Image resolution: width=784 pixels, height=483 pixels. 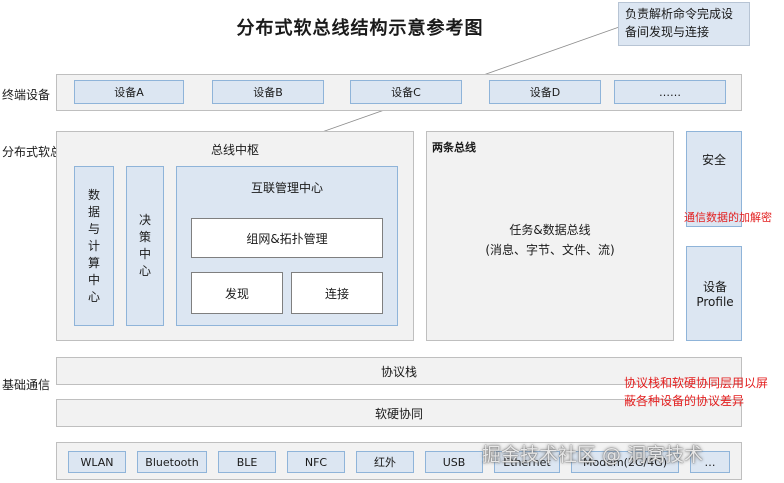 I want to click on device-profile-line1: 设备, so click(x=714, y=287).